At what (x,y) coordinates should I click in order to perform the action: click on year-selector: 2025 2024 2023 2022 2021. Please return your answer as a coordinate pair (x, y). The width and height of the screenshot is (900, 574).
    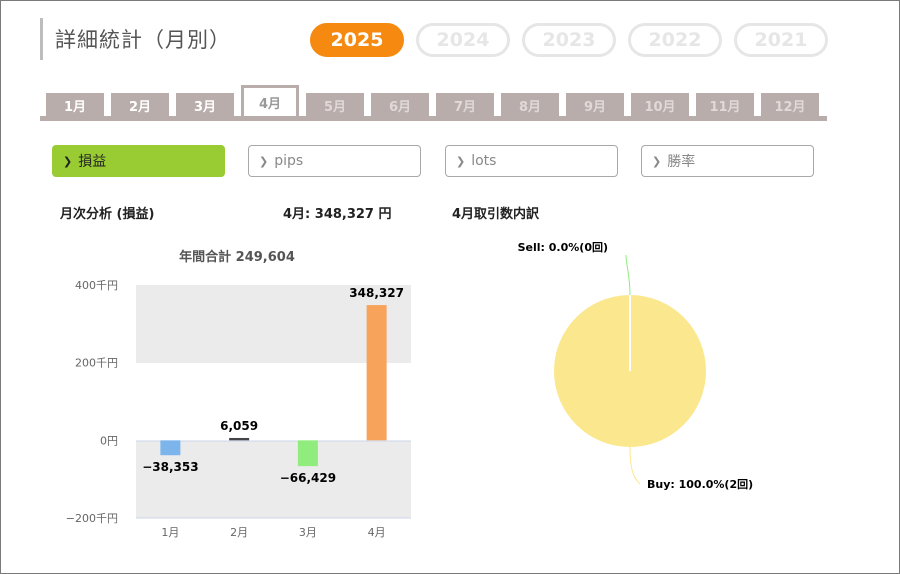
    Looking at the image, I should click on (569, 40).